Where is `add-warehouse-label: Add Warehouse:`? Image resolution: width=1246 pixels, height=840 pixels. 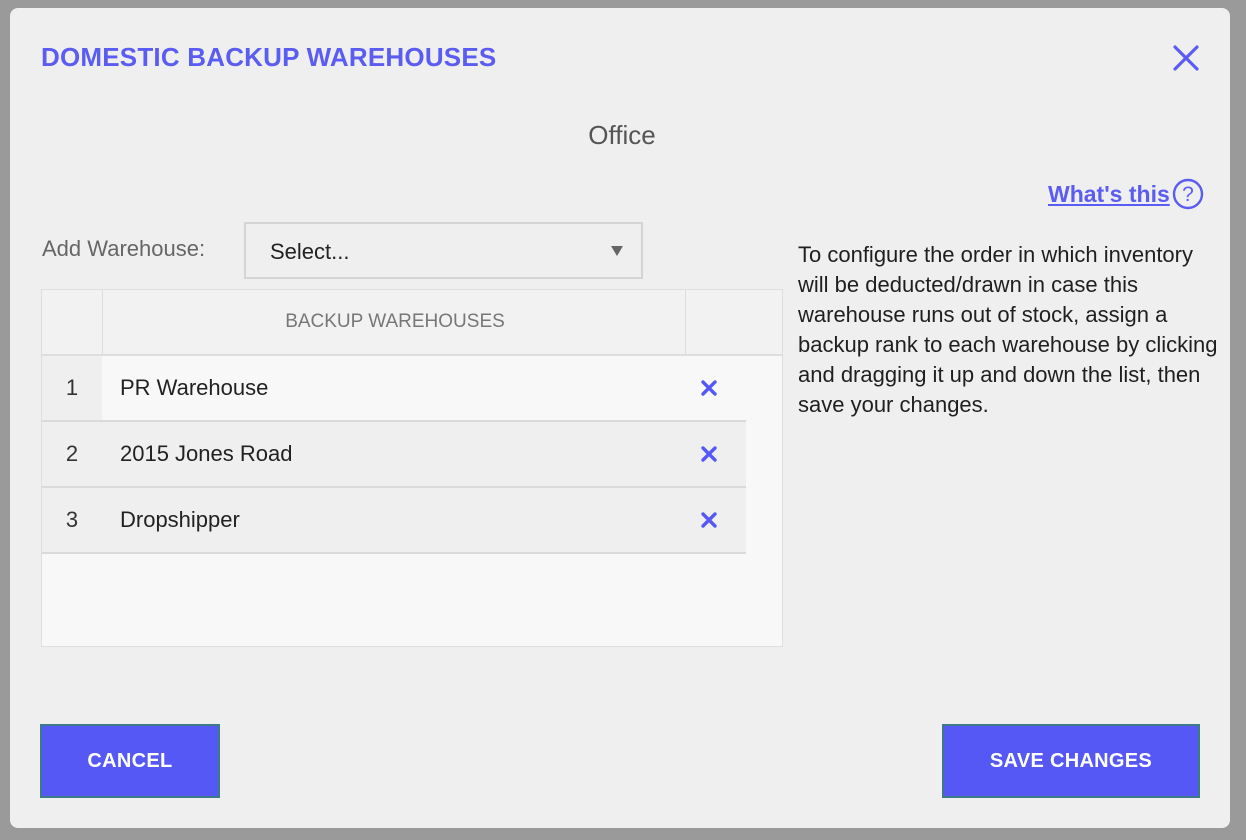 add-warehouse-label: Add Warehouse: is located at coordinates (124, 248).